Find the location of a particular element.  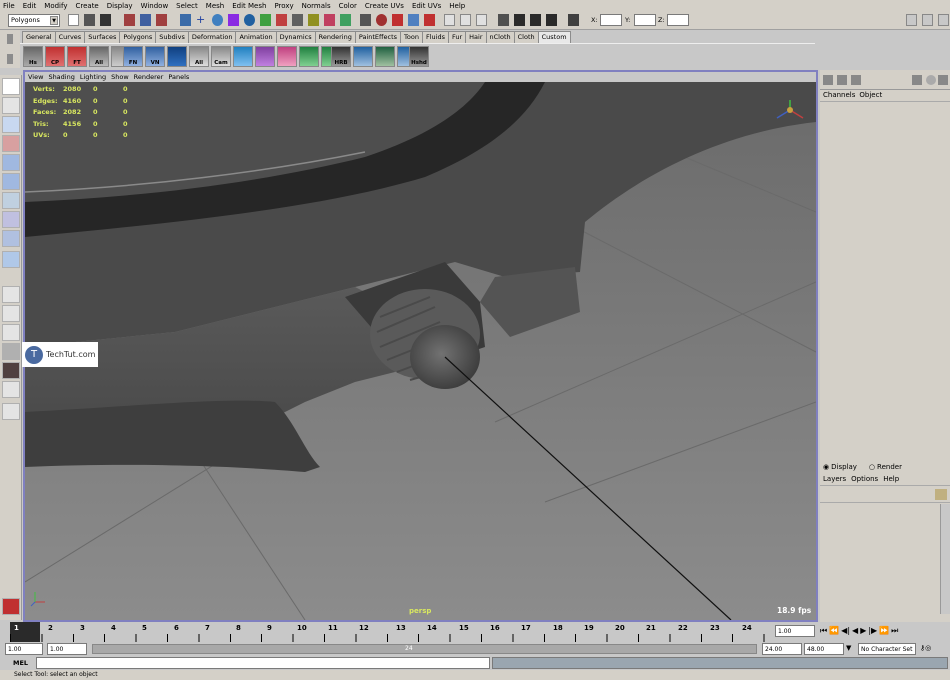

go-to-start-icon: ⏮ is located at coordinates (823, 632).